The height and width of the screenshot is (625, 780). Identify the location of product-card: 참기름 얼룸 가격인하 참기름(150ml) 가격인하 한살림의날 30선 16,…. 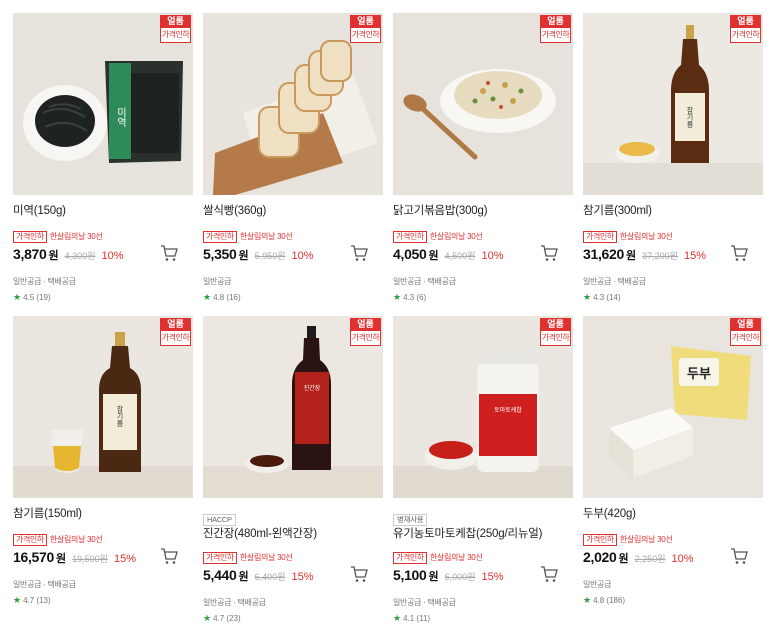
(103, 461).